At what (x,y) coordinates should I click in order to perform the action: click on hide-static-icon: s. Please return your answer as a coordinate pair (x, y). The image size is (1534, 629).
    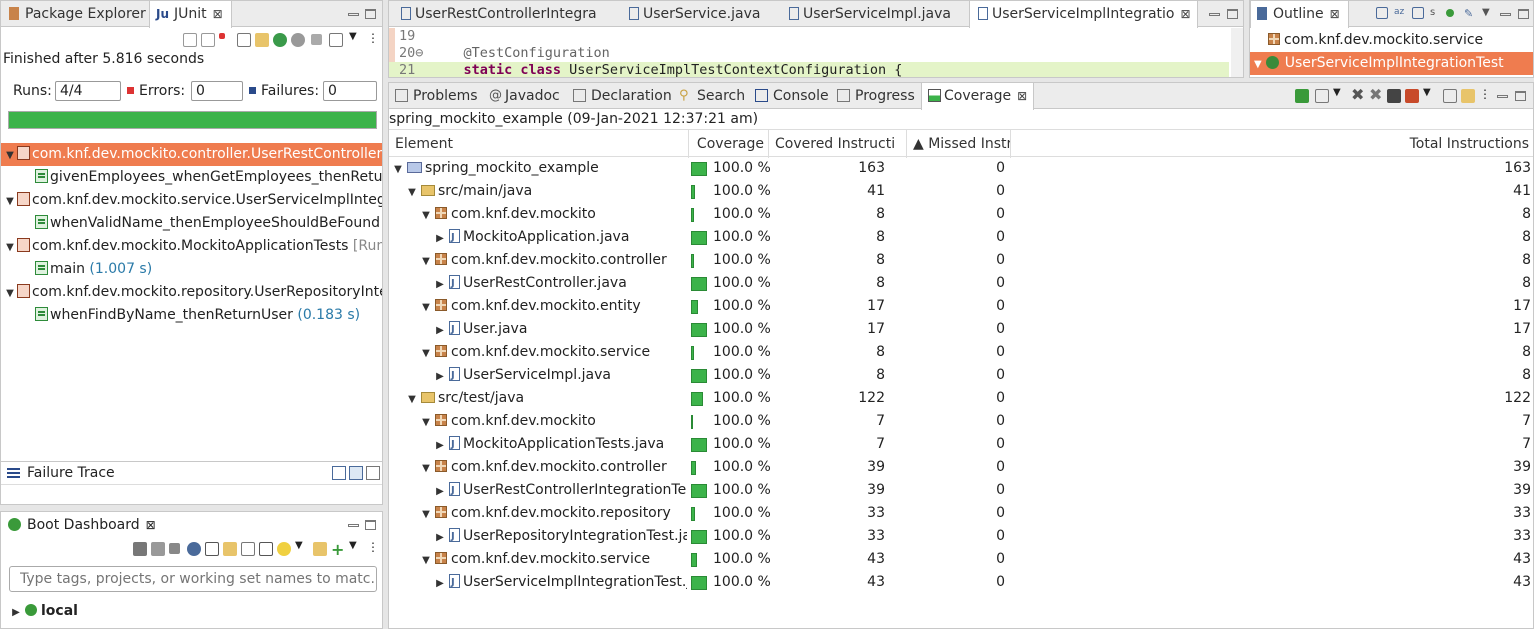
    Looking at the image, I should click on (1437, 14).